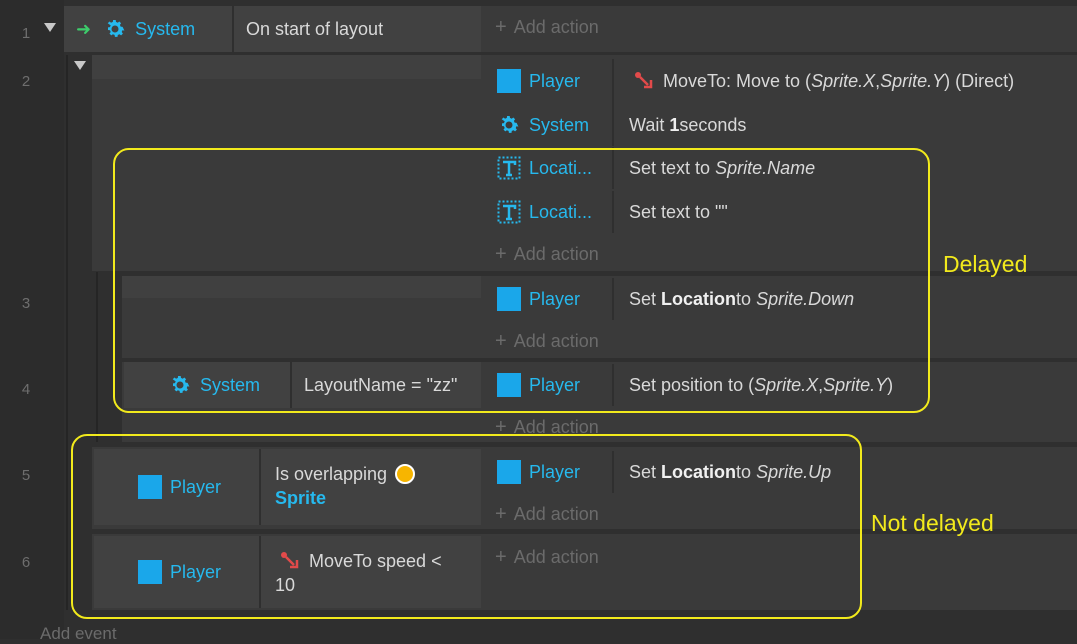 The height and width of the screenshot is (644, 1077). Describe the element at coordinates (559, 124) in the screenshot. I see `action-object-label: System` at that location.